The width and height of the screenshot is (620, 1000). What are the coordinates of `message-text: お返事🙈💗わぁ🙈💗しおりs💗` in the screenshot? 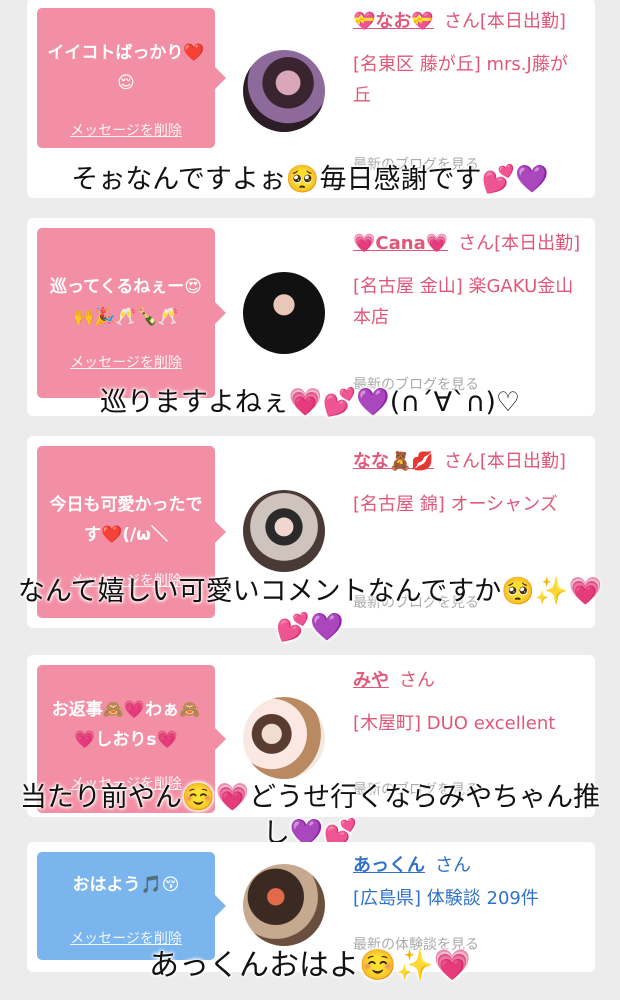 It's located at (126, 725).